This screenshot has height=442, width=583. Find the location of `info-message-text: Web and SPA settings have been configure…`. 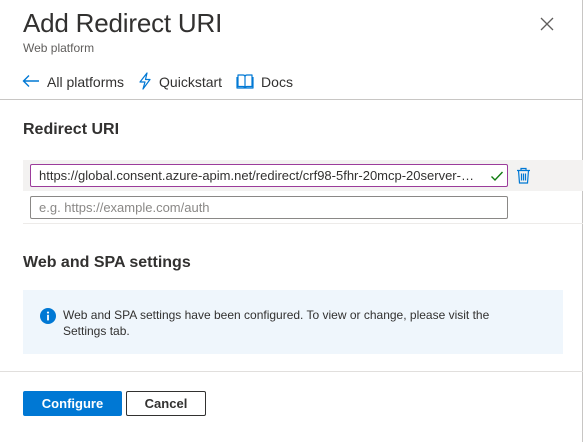

info-message-text: Web and SPA settings have been configure… is located at coordinates (276, 323).